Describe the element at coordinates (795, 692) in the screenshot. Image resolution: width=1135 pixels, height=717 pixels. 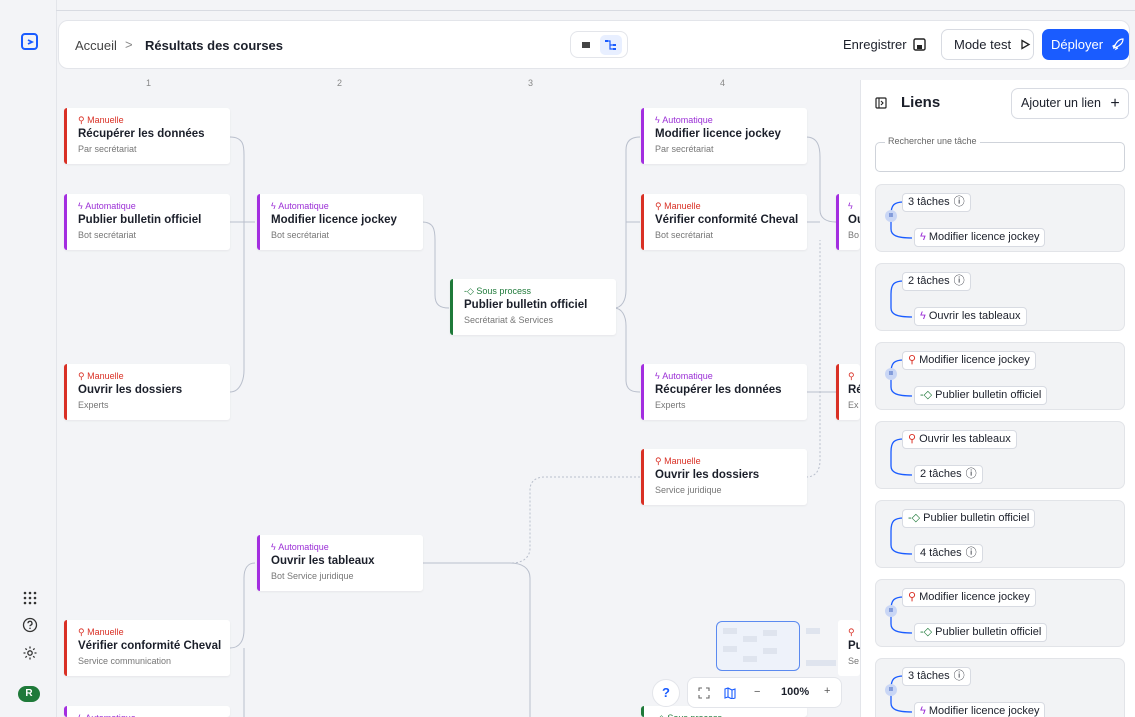
I see `zoom-level: 100%` at that location.